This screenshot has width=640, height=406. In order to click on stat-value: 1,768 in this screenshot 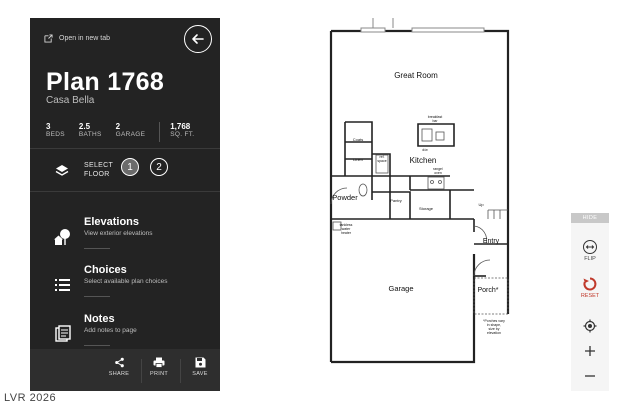, I will do `click(180, 126)`.